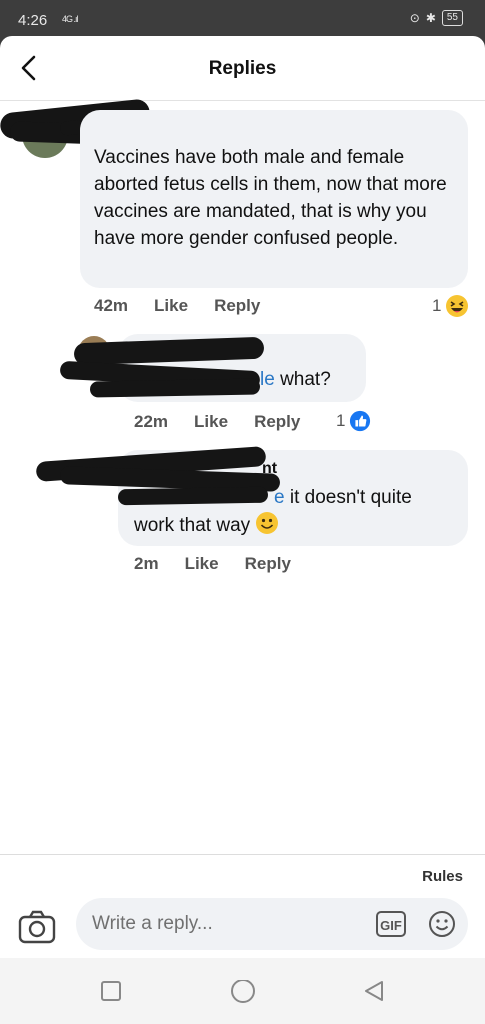 This screenshot has width=485, height=1024. I want to click on status-time: 4:26, so click(33, 20).